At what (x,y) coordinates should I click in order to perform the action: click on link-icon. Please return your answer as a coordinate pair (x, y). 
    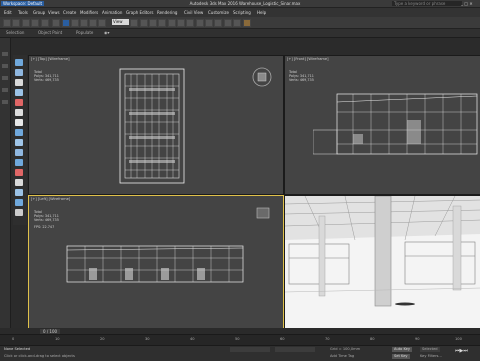
    Looking at the image, I should click on (26, 23).